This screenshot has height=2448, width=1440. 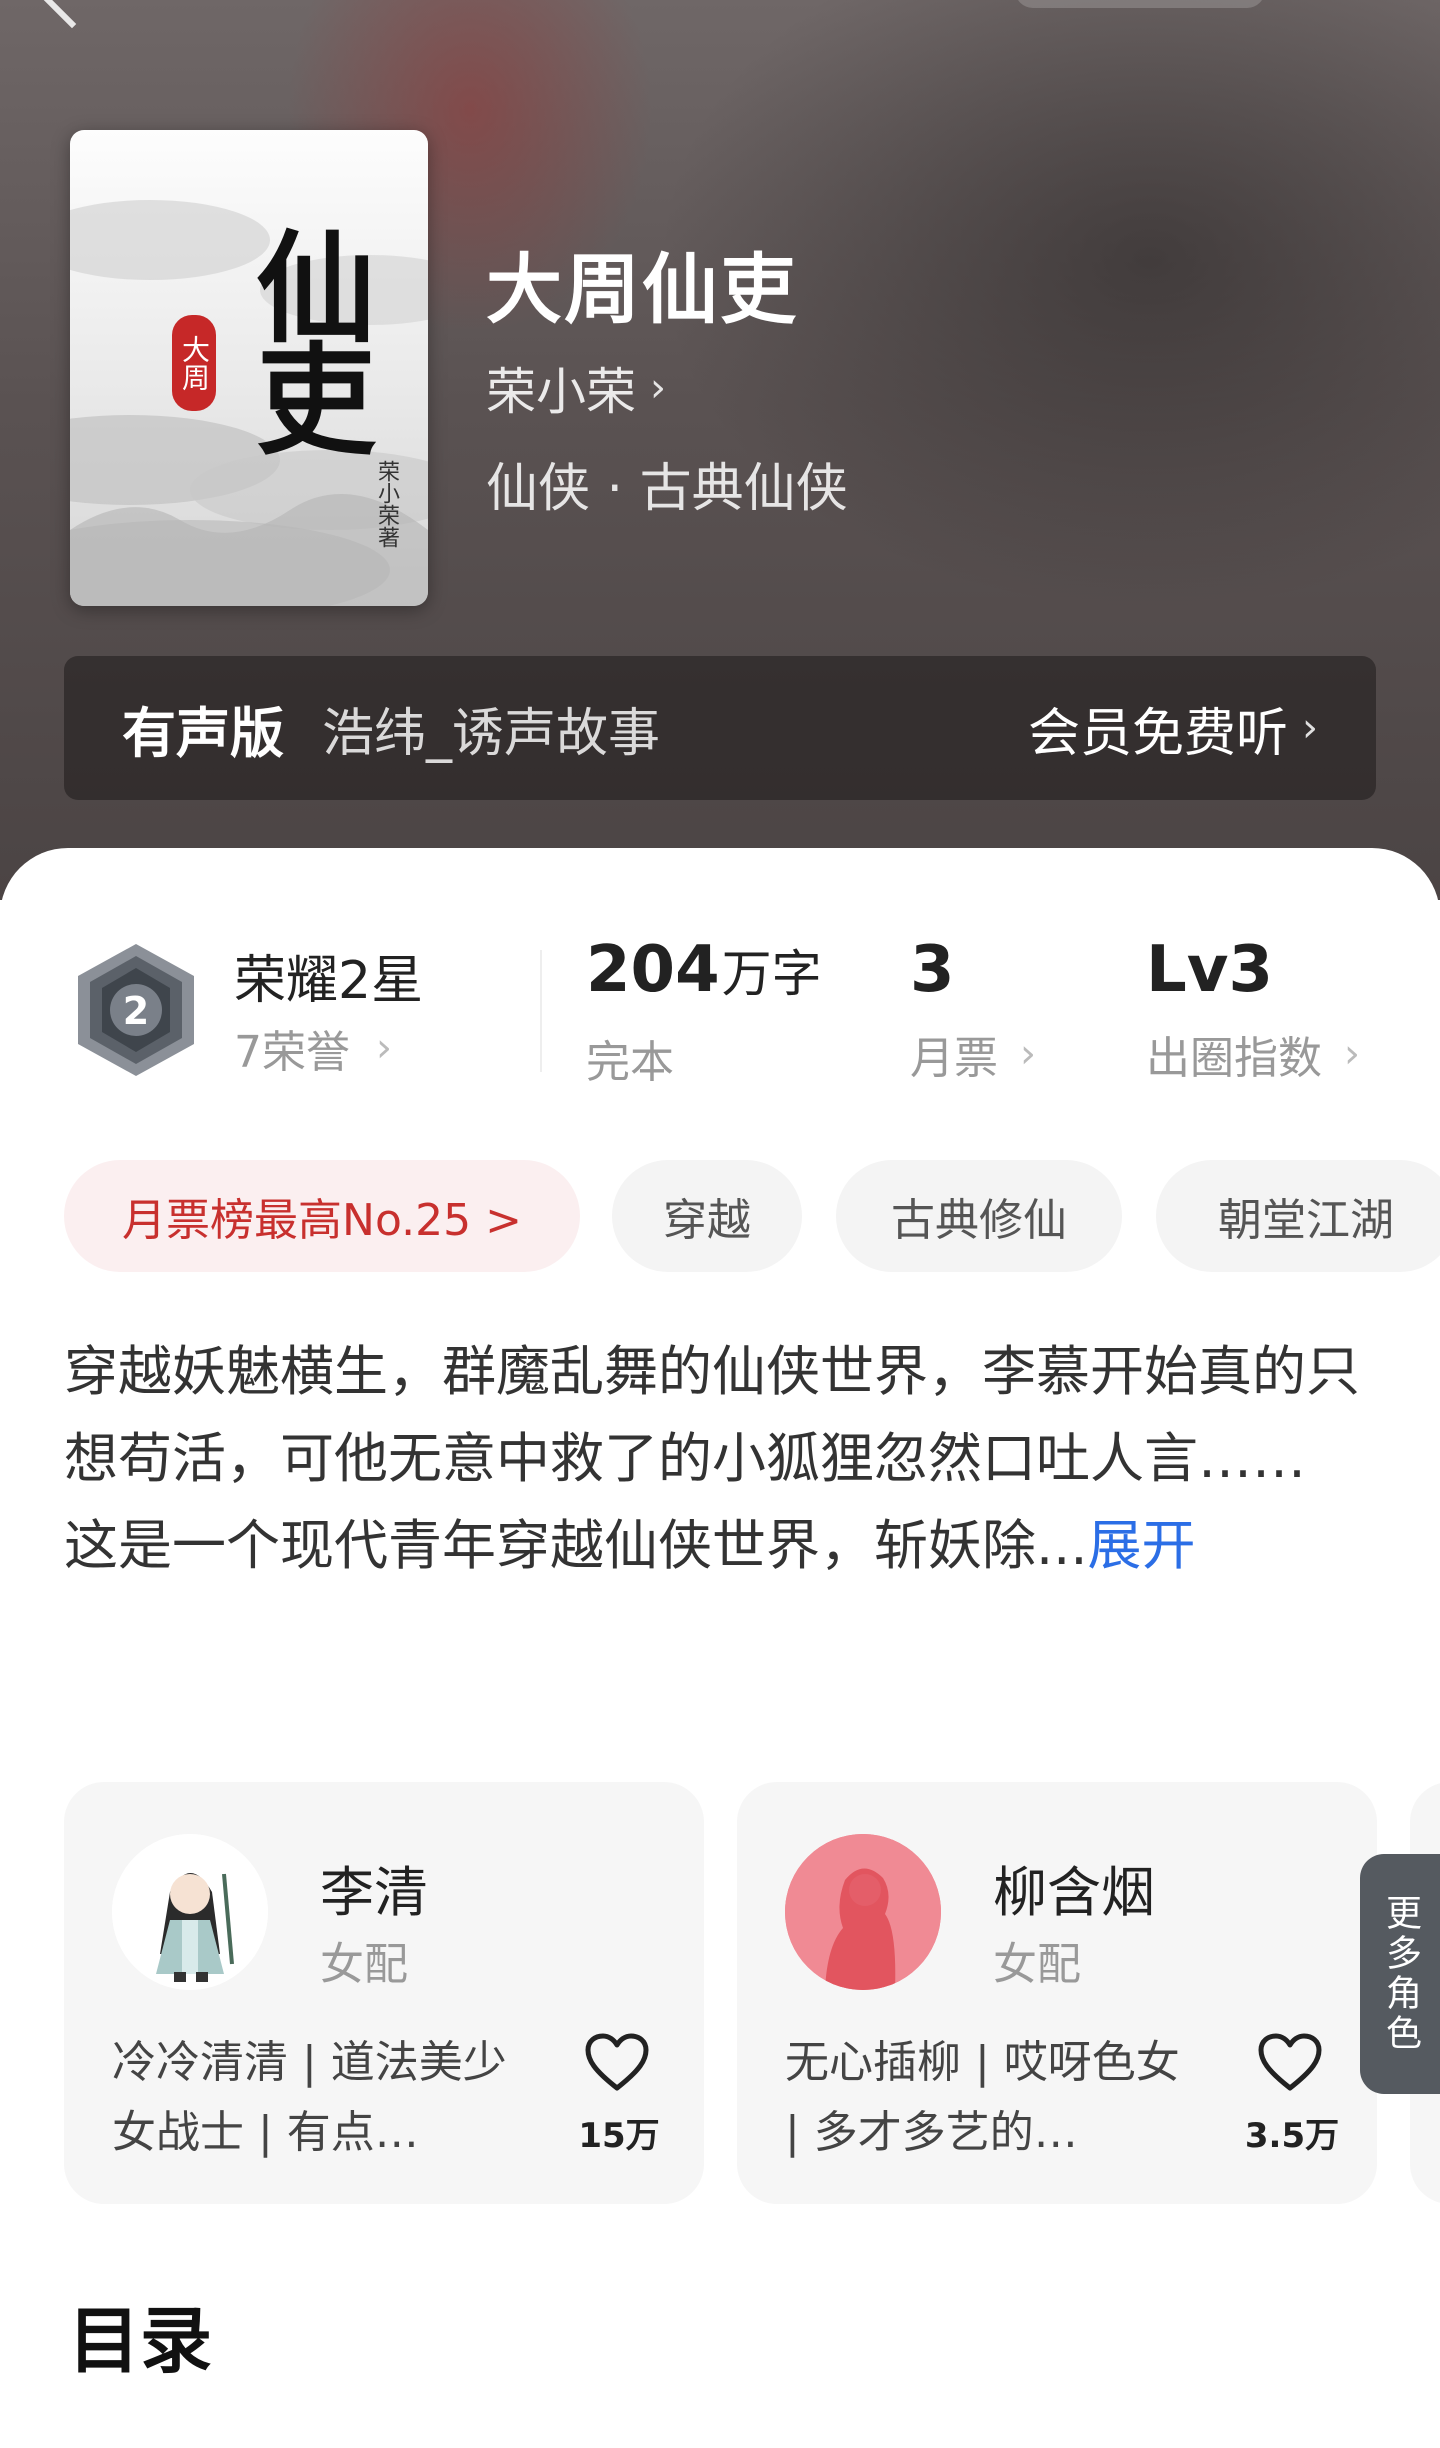 I want to click on tag-chip: 古典修仙, so click(x=979, y=1216).